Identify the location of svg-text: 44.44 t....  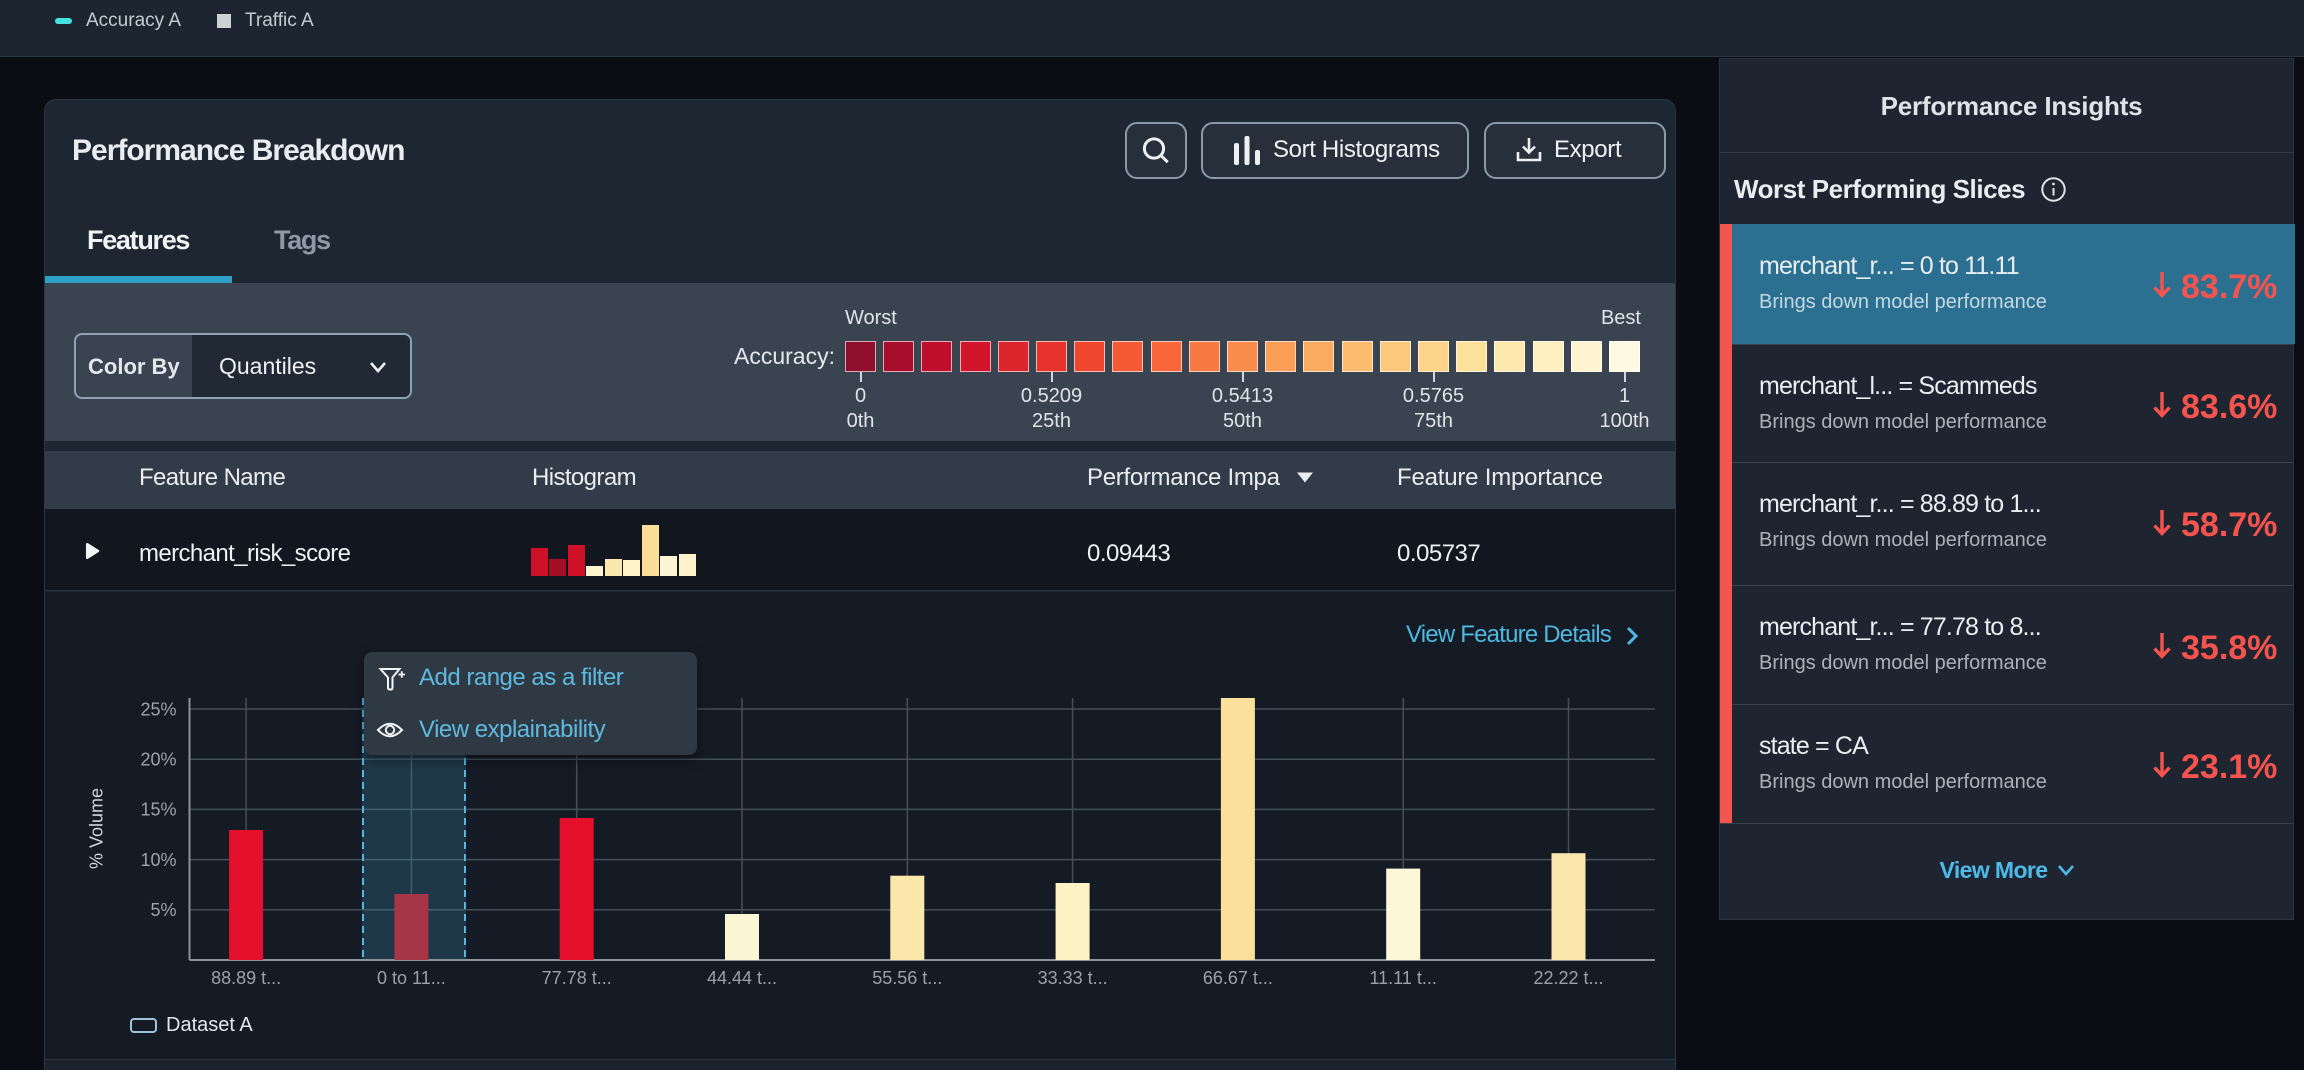
(742, 978).